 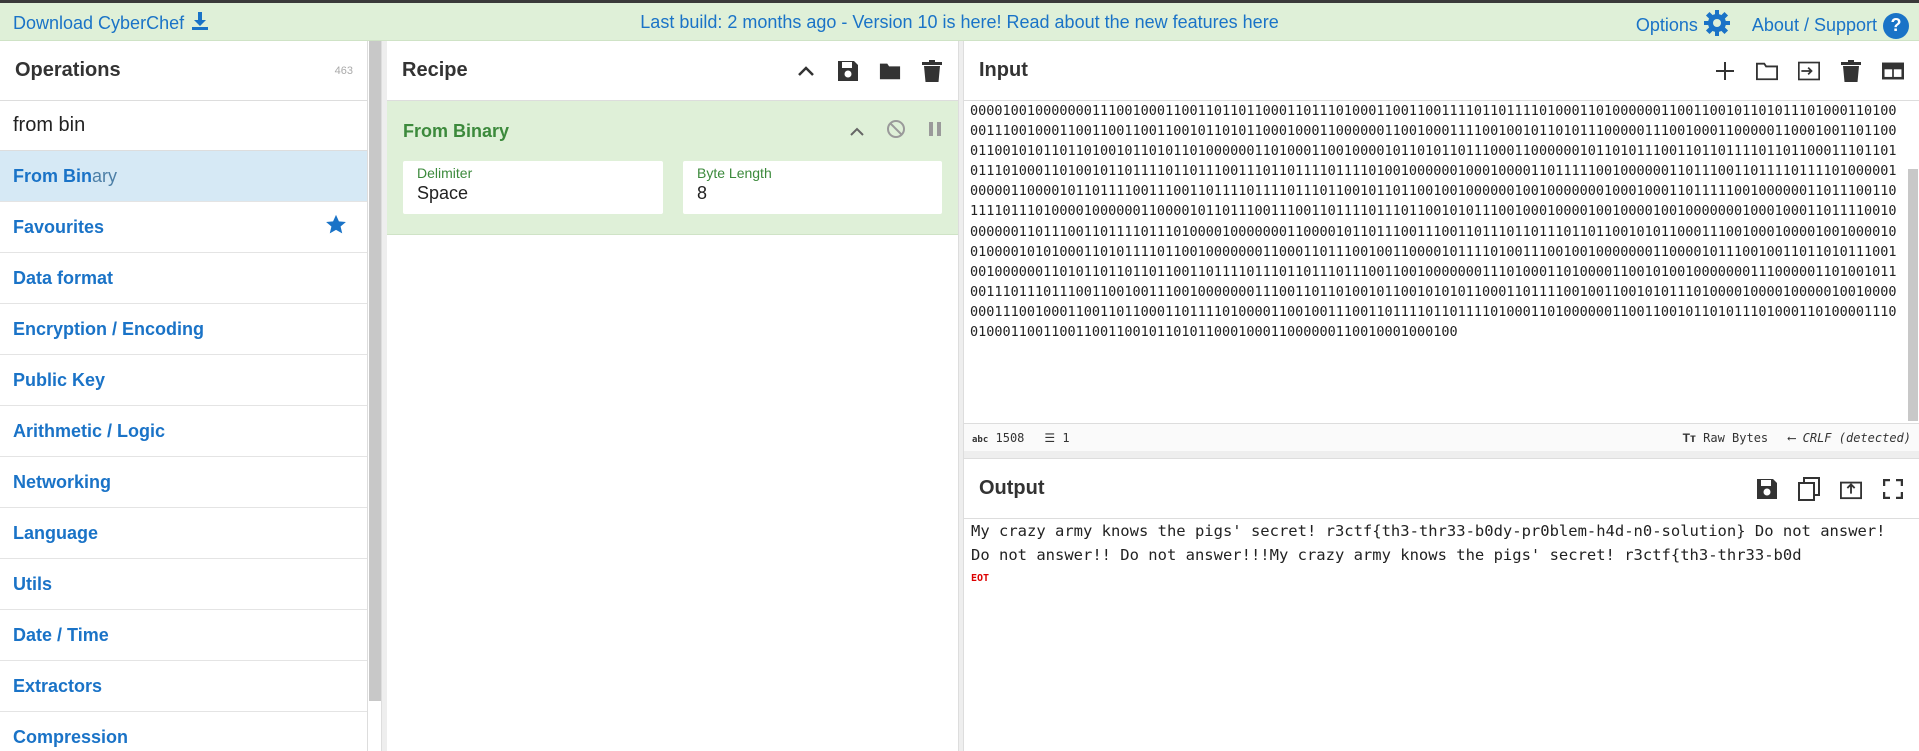 I want to click on byte-length-value: 8, so click(x=812, y=193).